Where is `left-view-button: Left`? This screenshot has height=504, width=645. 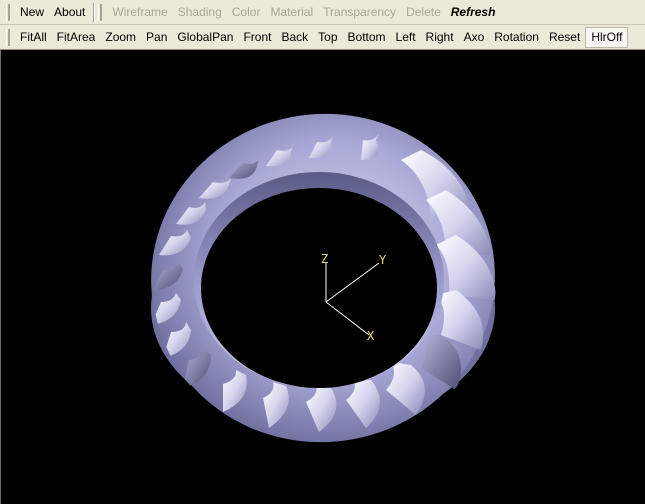 left-view-button: Left is located at coordinates (406, 37).